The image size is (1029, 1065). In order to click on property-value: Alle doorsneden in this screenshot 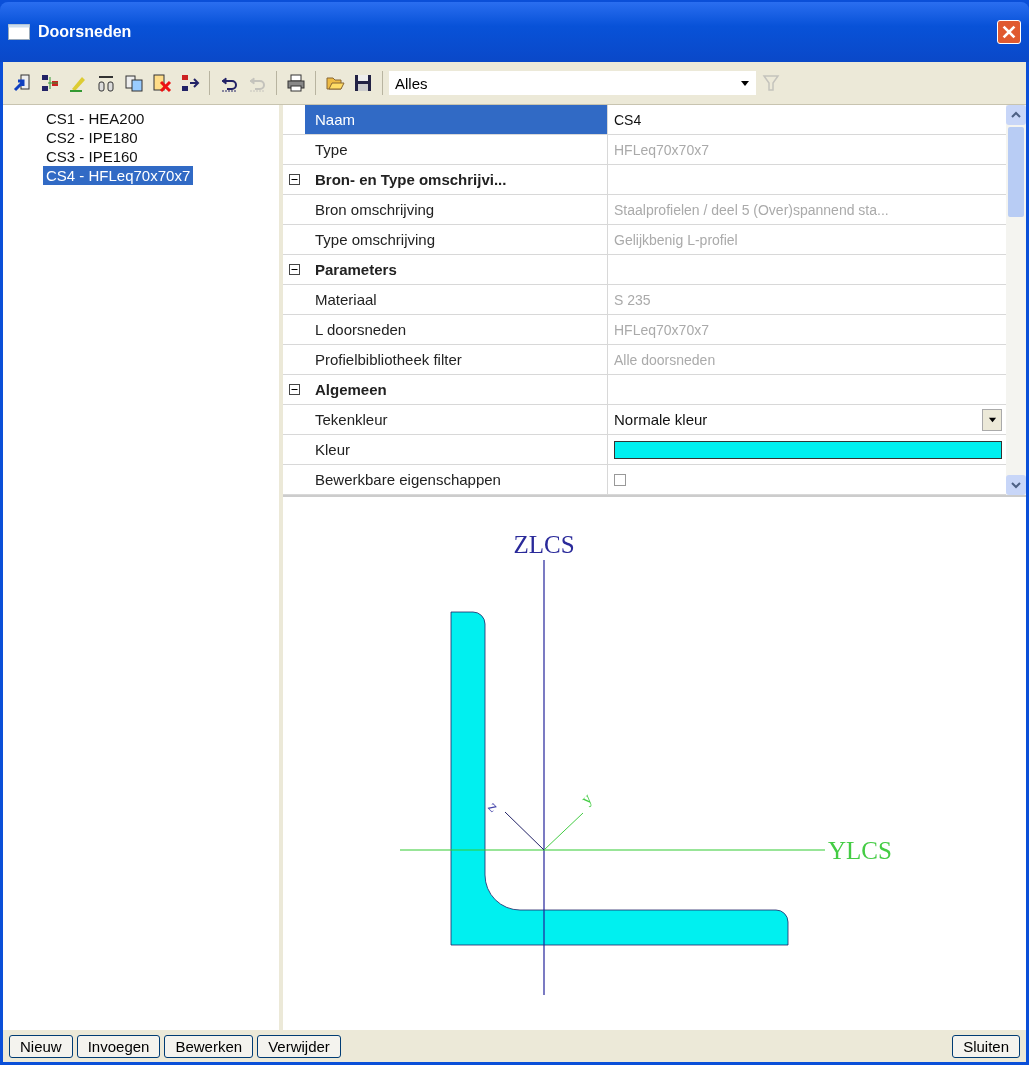, I will do `click(665, 359)`.